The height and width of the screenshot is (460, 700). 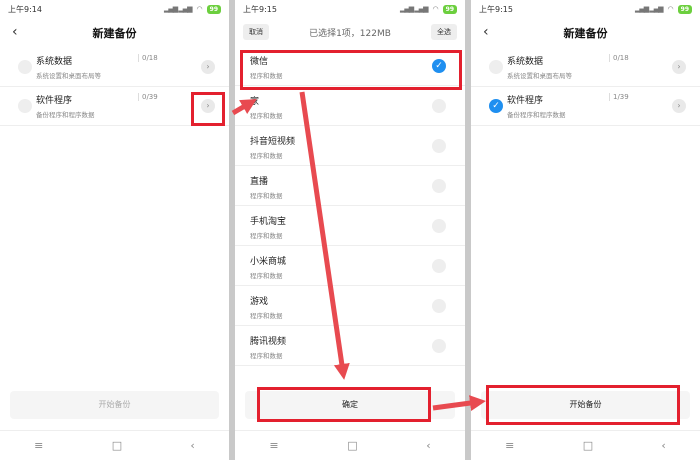 What do you see at coordinates (324, 235) in the screenshot?
I see `arrow-to-confirm` at bounding box center [324, 235].